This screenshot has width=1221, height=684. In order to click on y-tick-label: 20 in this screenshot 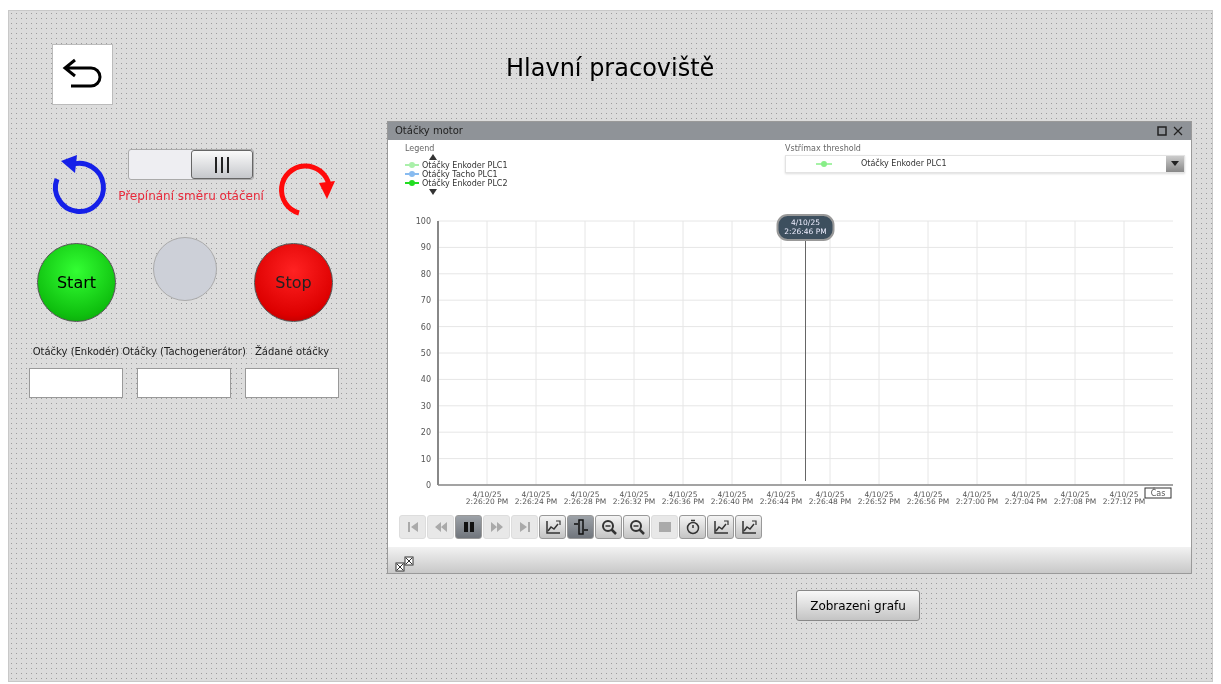, I will do `click(425, 432)`.